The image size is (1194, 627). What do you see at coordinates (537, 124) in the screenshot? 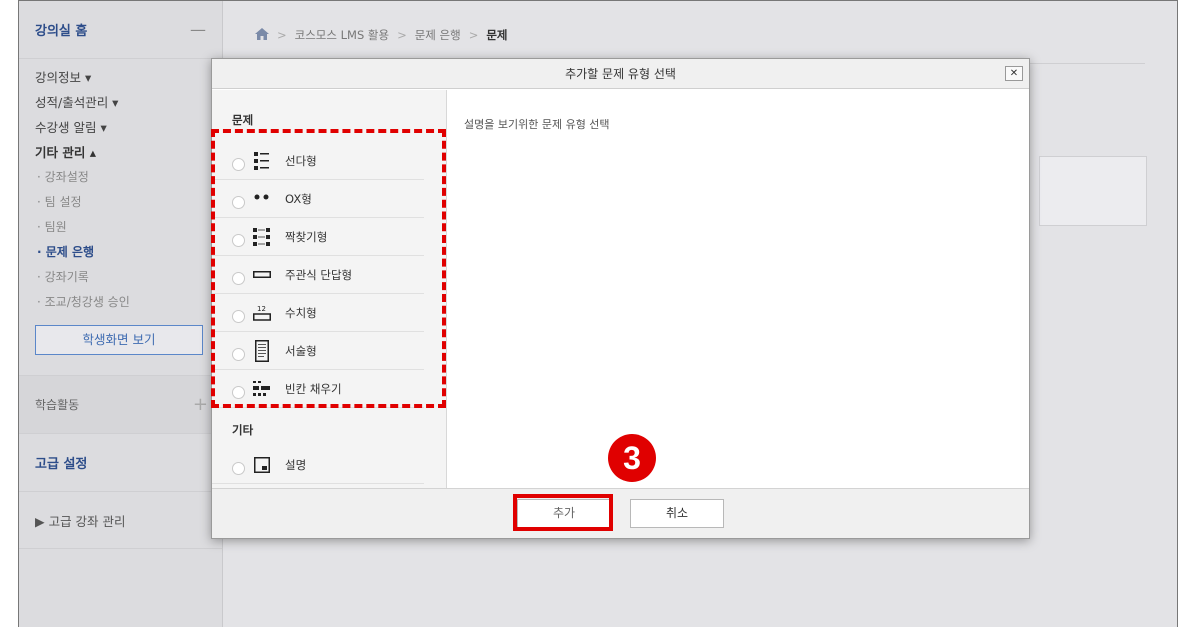
I see `description-text: 설명을 보기위한 문제 유형 선택` at bounding box center [537, 124].